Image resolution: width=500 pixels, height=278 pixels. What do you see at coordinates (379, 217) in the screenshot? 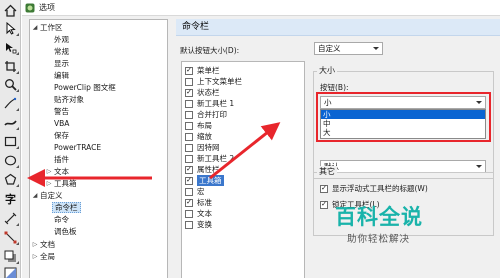
I see `watermark-logo: 百科全说` at bounding box center [379, 217].